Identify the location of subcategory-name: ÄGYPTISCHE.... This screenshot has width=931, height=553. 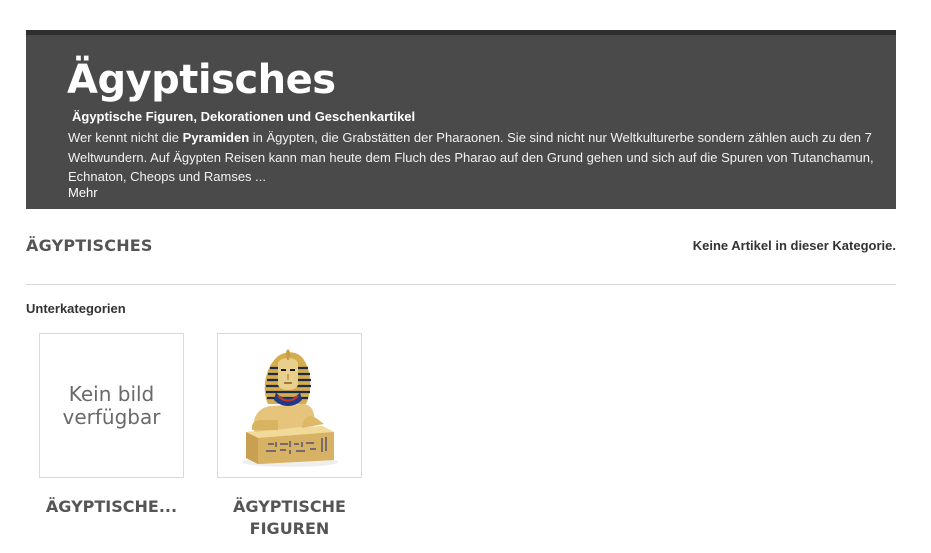
(111, 507).